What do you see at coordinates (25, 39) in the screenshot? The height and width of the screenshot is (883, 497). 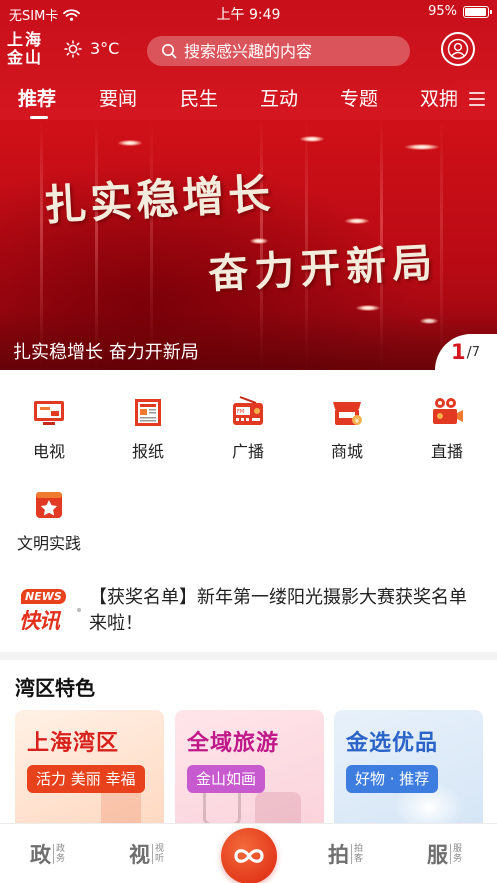 I see `logo-line-1: 上海` at bounding box center [25, 39].